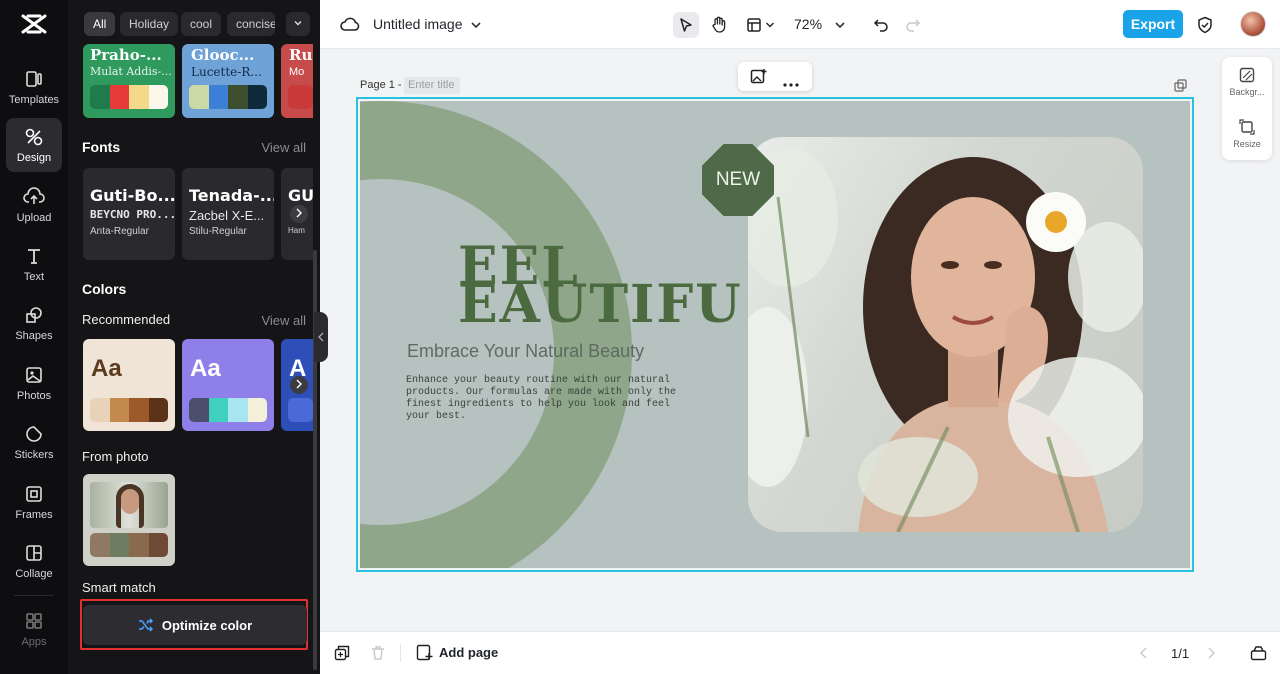 The width and height of the screenshot is (1280, 674). Describe the element at coordinates (228, 214) in the screenshot. I see `font-card: Tenada-... Zacbel X-E... Stilu-Regular` at that location.